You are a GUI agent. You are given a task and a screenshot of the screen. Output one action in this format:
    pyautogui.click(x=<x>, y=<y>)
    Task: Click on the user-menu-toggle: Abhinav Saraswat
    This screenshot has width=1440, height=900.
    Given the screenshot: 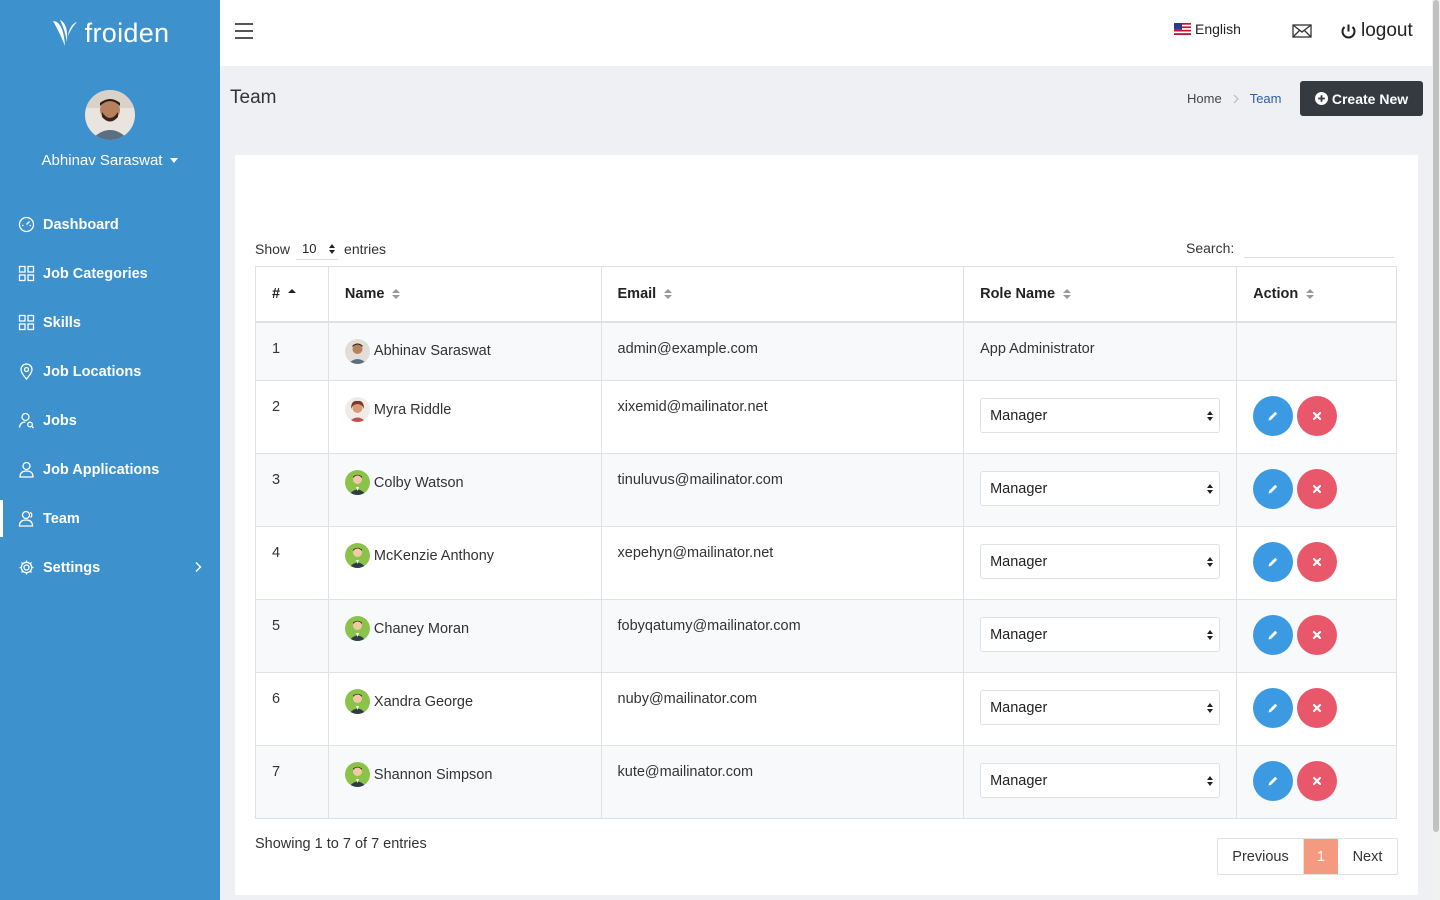 What is the action you would take?
    pyautogui.click(x=110, y=160)
    